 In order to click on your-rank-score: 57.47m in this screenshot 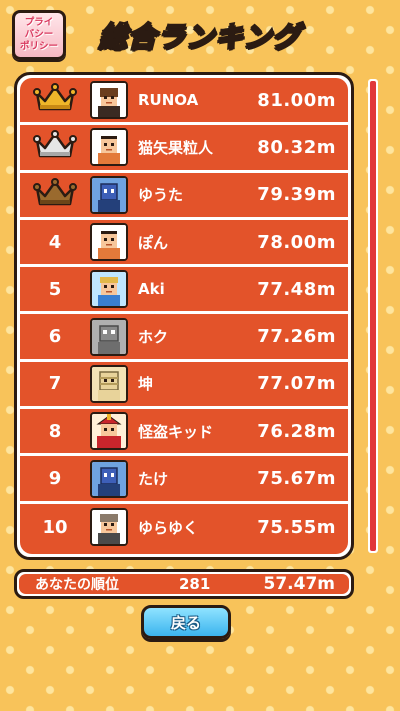, I will do `click(299, 584)`.